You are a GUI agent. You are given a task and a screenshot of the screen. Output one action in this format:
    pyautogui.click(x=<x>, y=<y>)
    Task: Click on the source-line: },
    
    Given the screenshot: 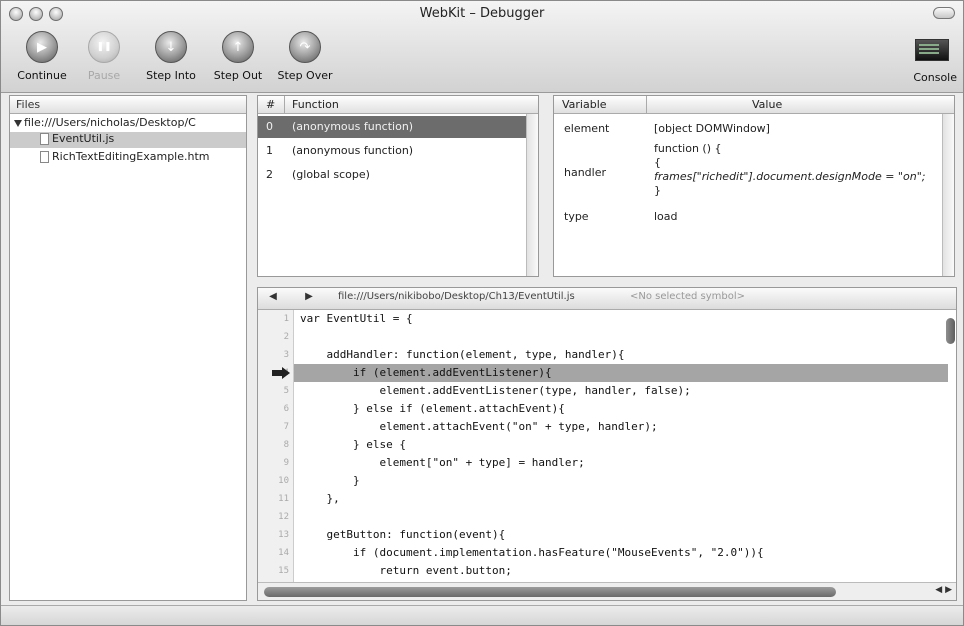 What is the action you would take?
    pyautogui.click(x=621, y=499)
    